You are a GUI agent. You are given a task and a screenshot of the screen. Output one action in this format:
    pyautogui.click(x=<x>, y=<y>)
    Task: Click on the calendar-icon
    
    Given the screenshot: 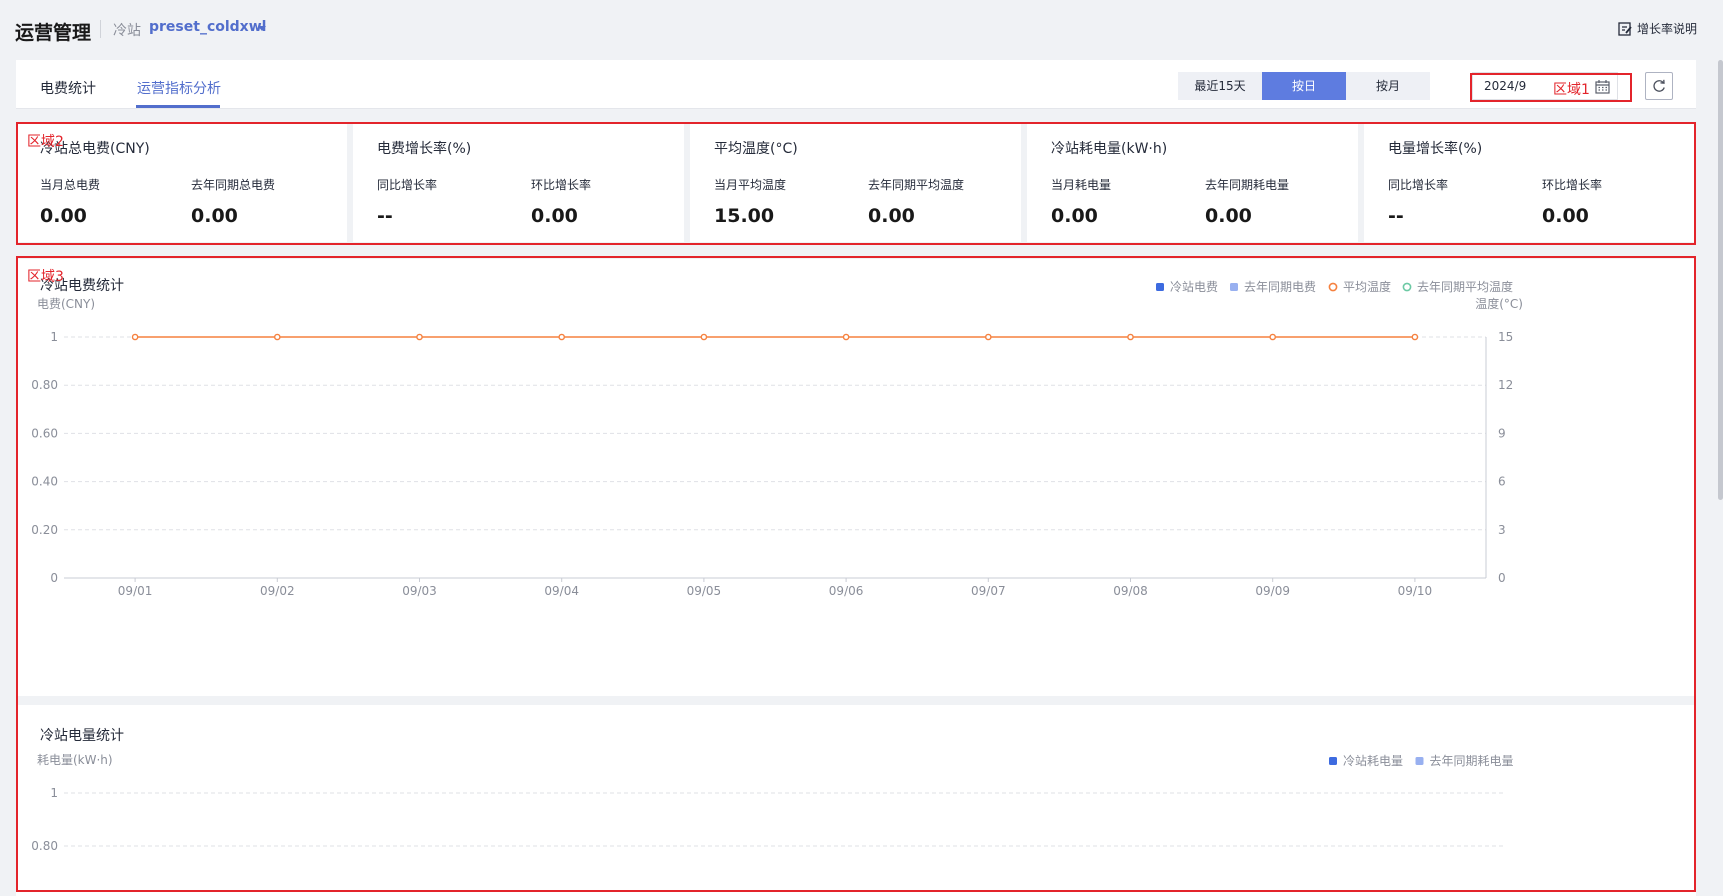 What is the action you would take?
    pyautogui.click(x=1602, y=88)
    